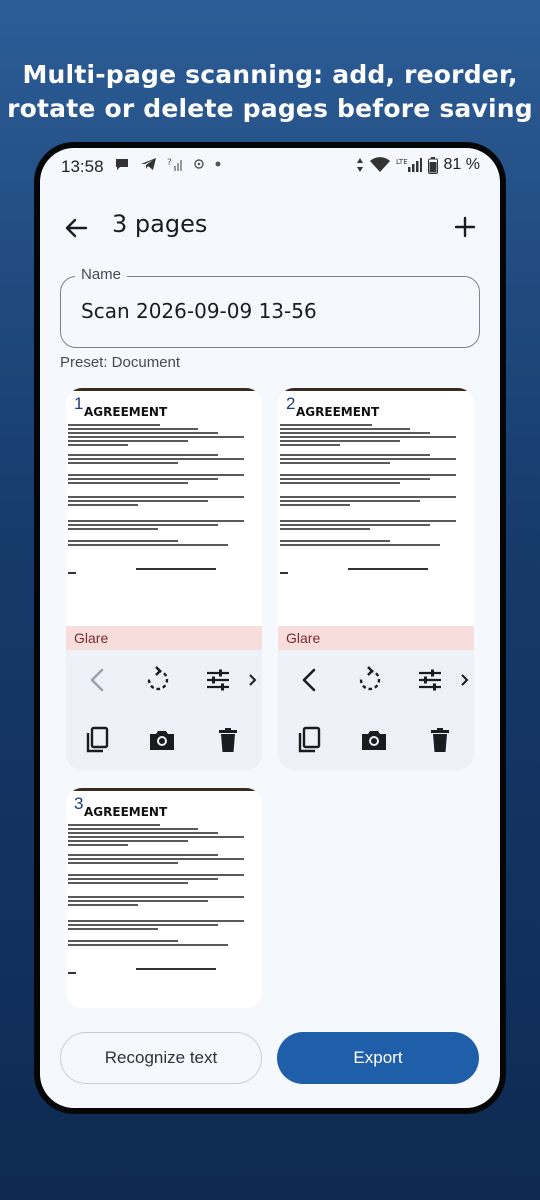  Describe the element at coordinates (161, 1058) in the screenshot. I see `recognize-text-button: Recognize text` at that location.